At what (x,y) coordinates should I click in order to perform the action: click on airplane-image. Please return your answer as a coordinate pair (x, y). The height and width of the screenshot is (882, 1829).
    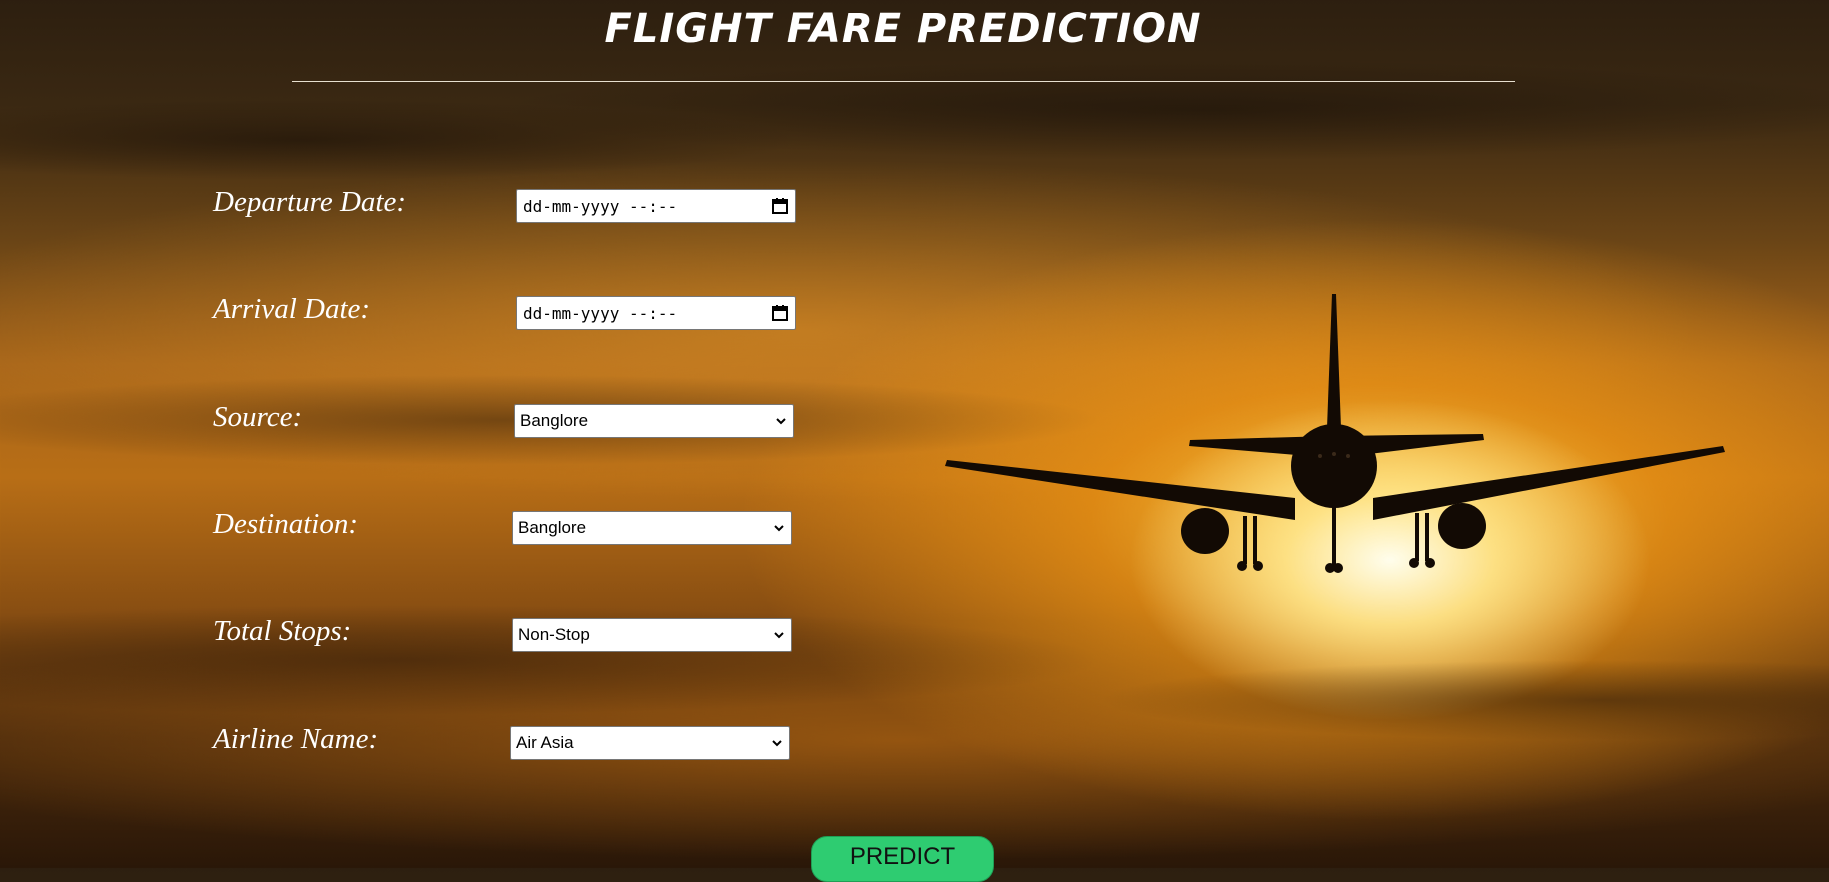
    Looking at the image, I should click on (1335, 433).